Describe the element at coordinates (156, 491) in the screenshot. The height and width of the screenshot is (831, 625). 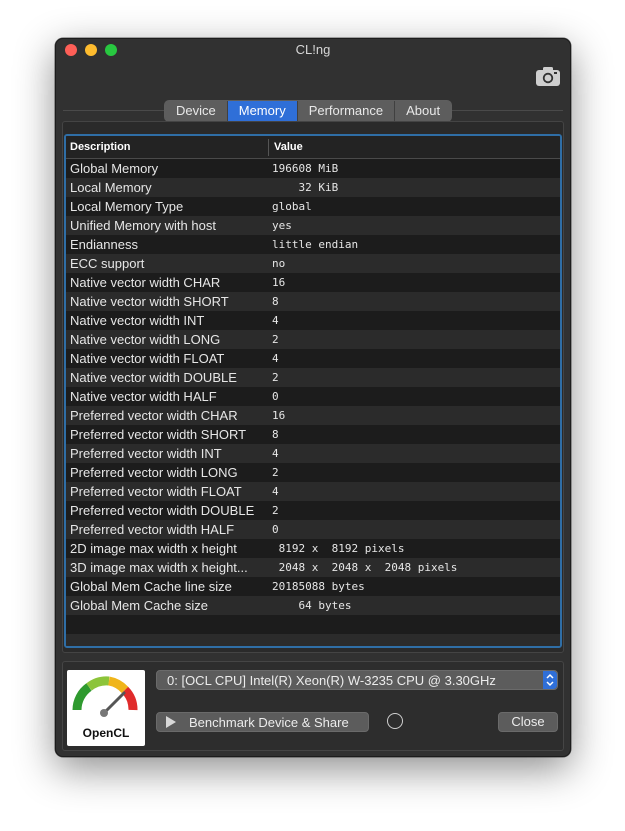
I see `row-description: Preferred vector width FLOAT` at that location.